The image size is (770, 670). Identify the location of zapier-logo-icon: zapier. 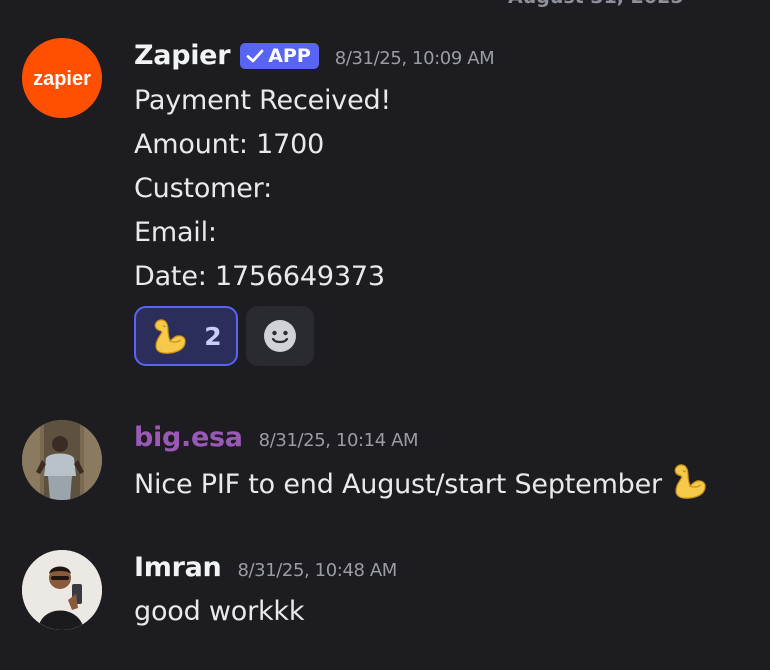
(62, 78).